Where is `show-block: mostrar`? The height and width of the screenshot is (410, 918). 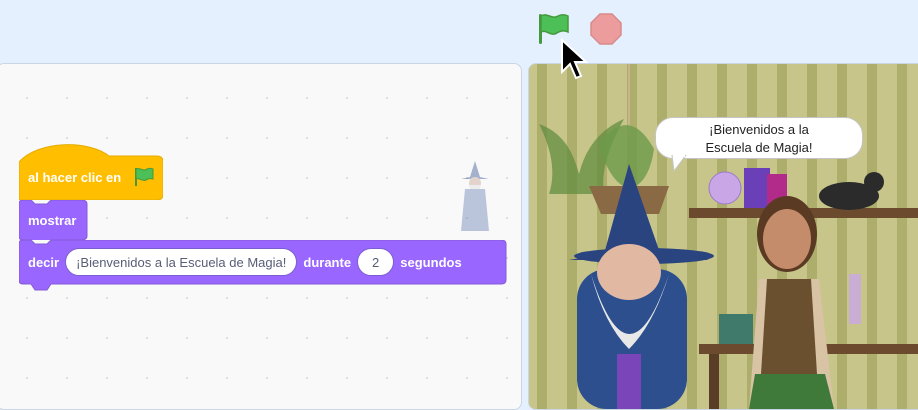
show-block: mostrar is located at coordinates (54, 220).